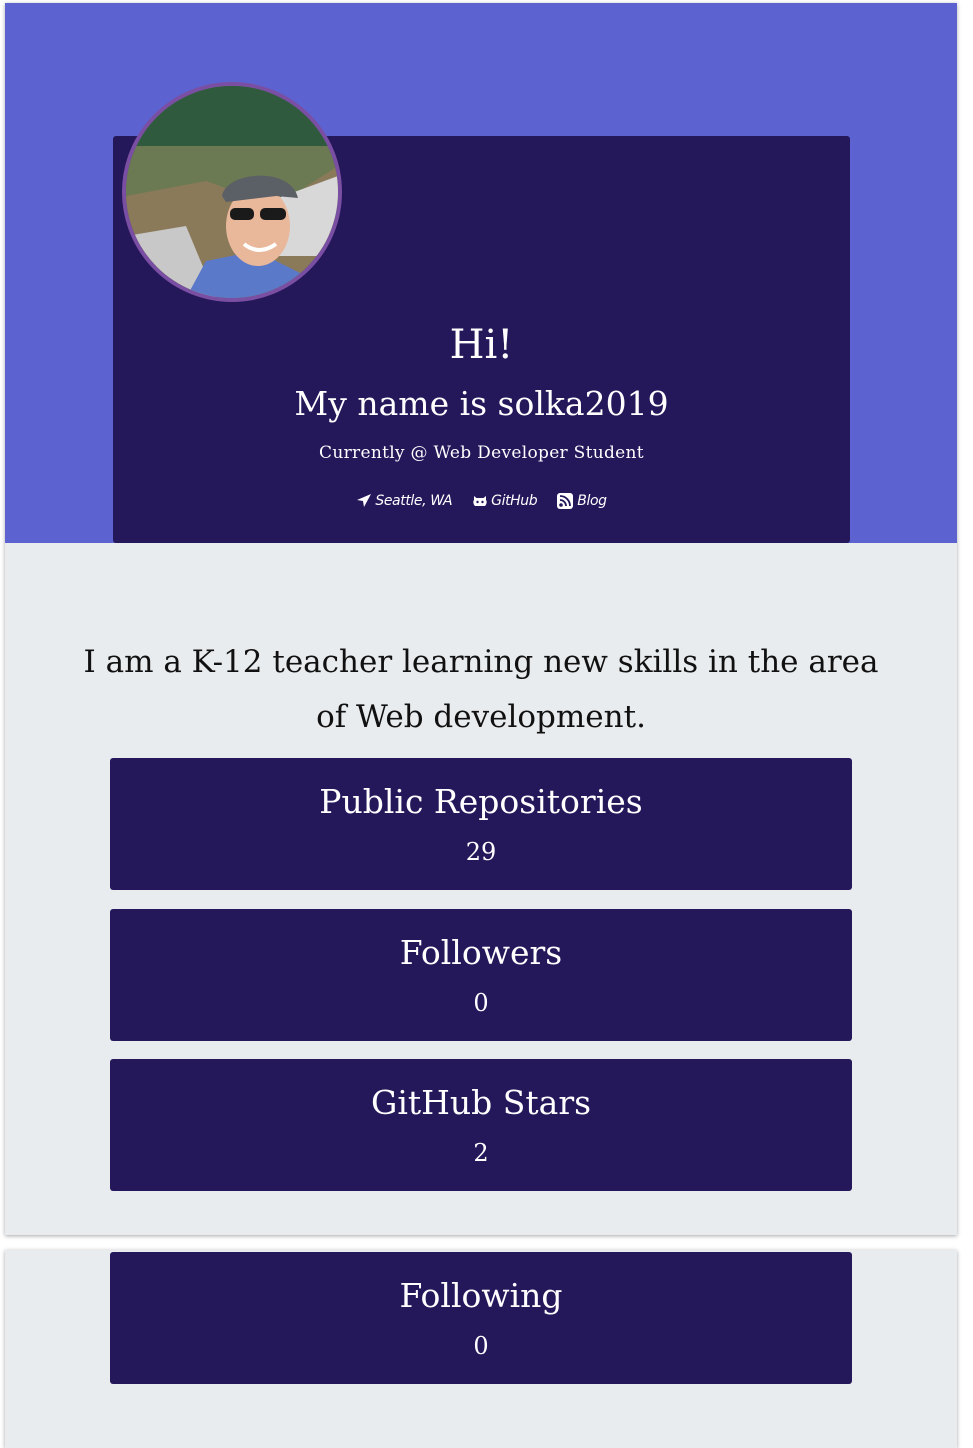 The width and height of the screenshot is (973, 1448). I want to click on rss-icon, so click(565, 501).